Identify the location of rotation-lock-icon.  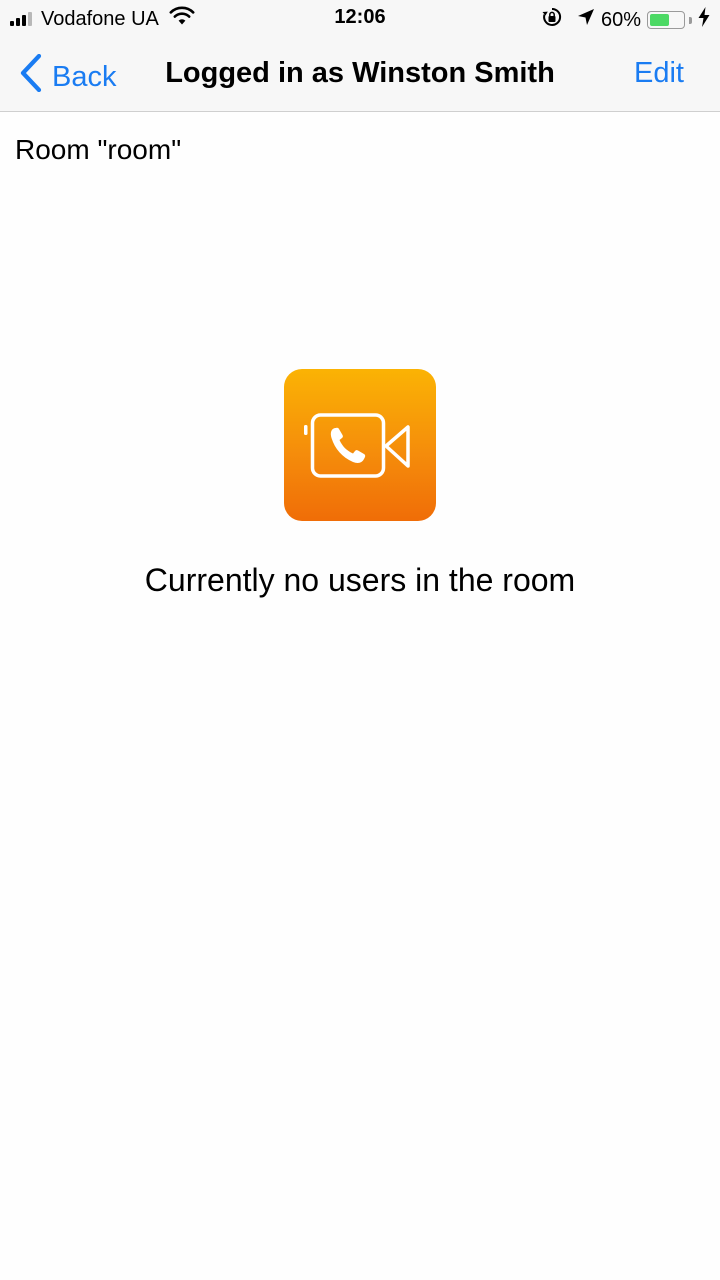
(552, 20).